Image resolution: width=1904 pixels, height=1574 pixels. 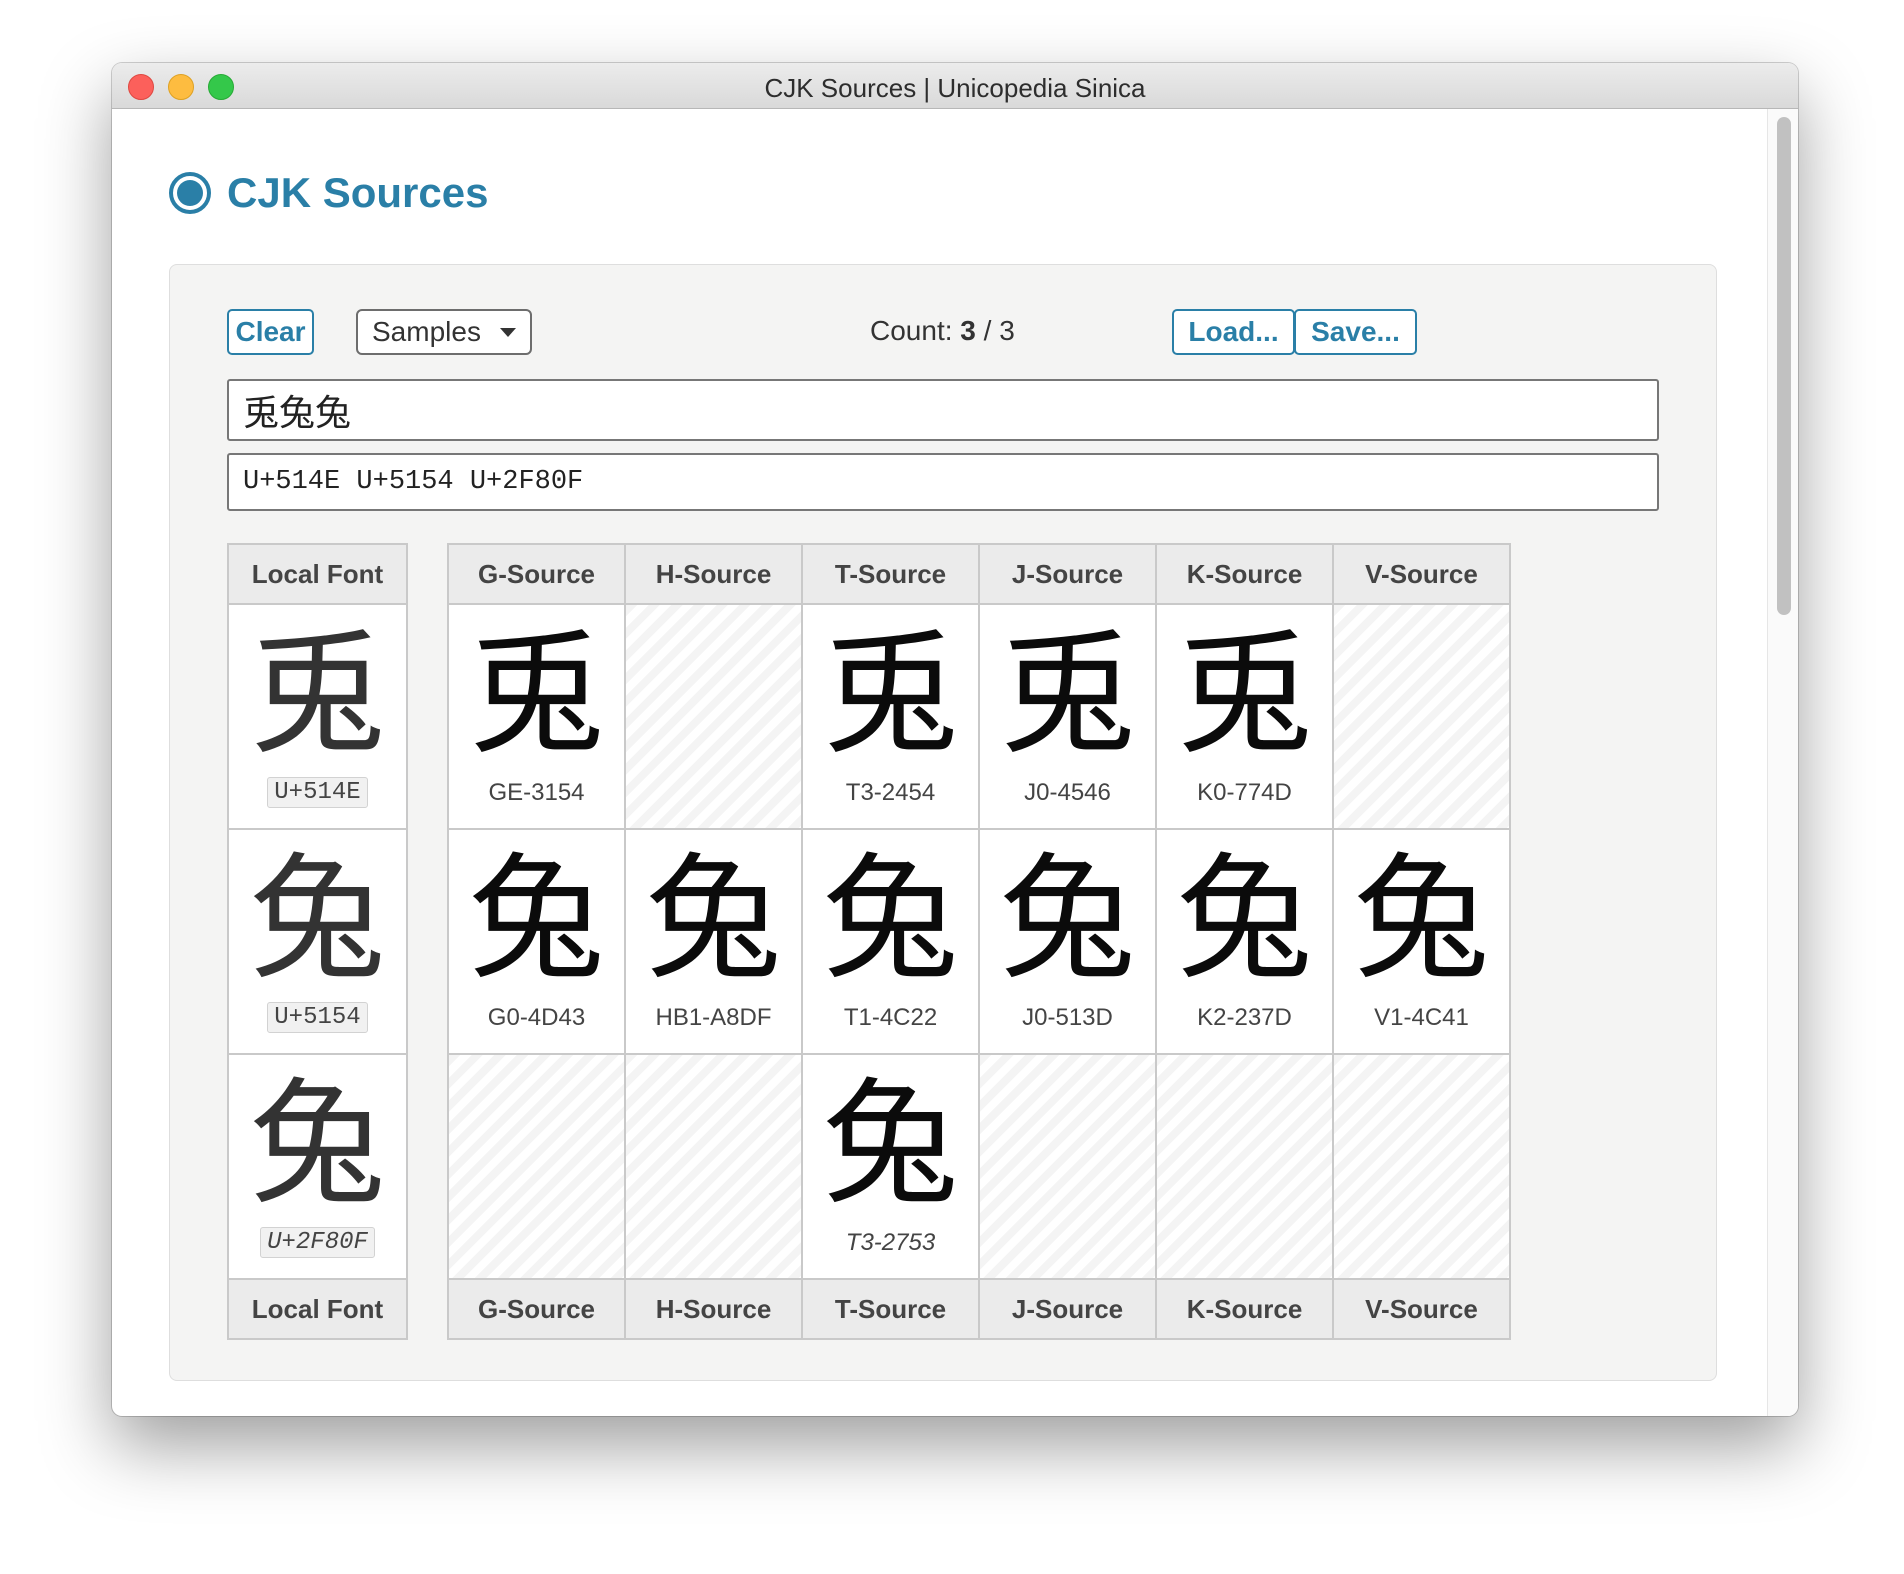 I want to click on source-glyph-cell: 兔 K2-237D, so click(x=1244, y=941).